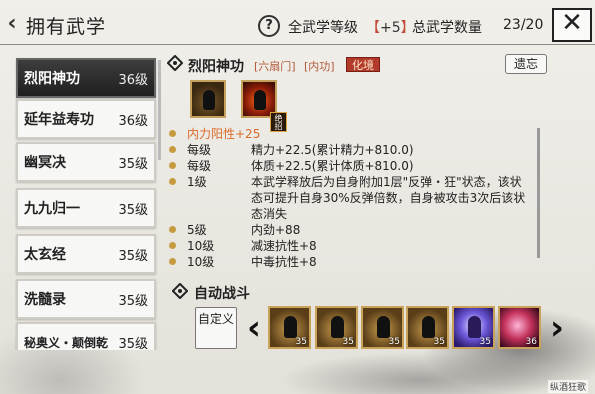 The width and height of the screenshot is (595, 394). What do you see at coordinates (526, 64) in the screenshot?
I see `forget-button: 遗忘` at bounding box center [526, 64].